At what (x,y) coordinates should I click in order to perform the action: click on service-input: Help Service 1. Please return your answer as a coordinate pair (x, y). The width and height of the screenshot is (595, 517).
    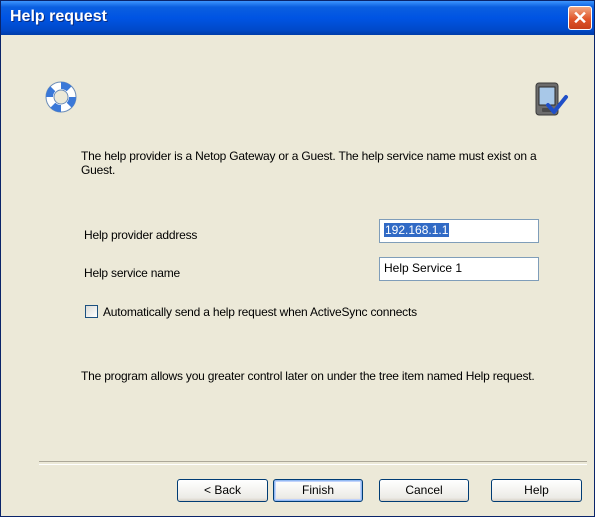
    Looking at the image, I should click on (459, 269).